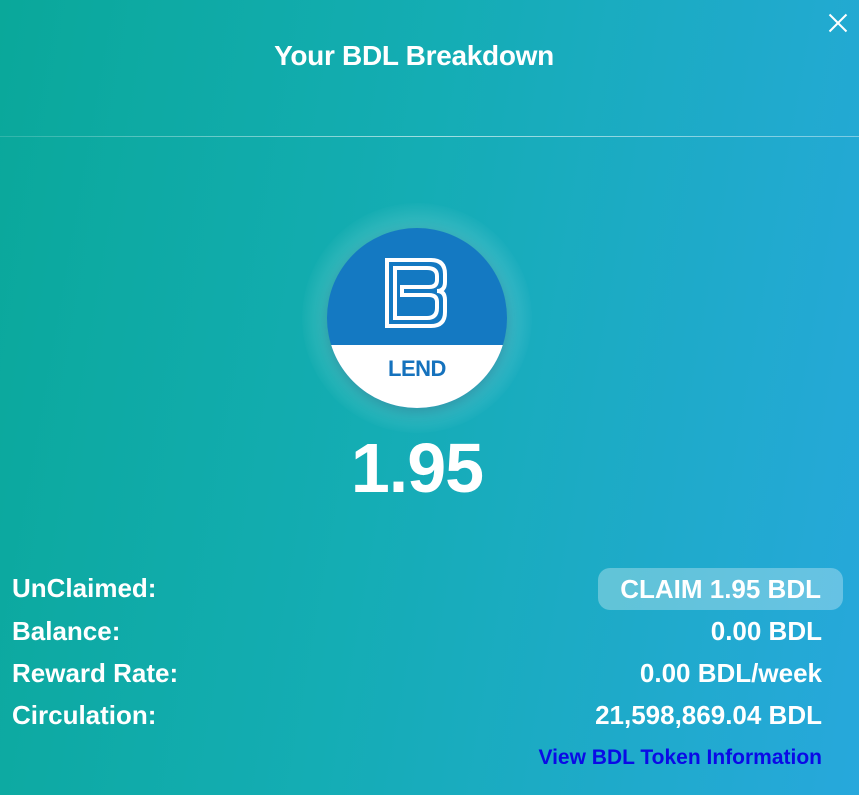 The height and width of the screenshot is (795, 859). What do you see at coordinates (680, 758) in the screenshot?
I see `token-info-link: View BDL Token Information` at bounding box center [680, 758].